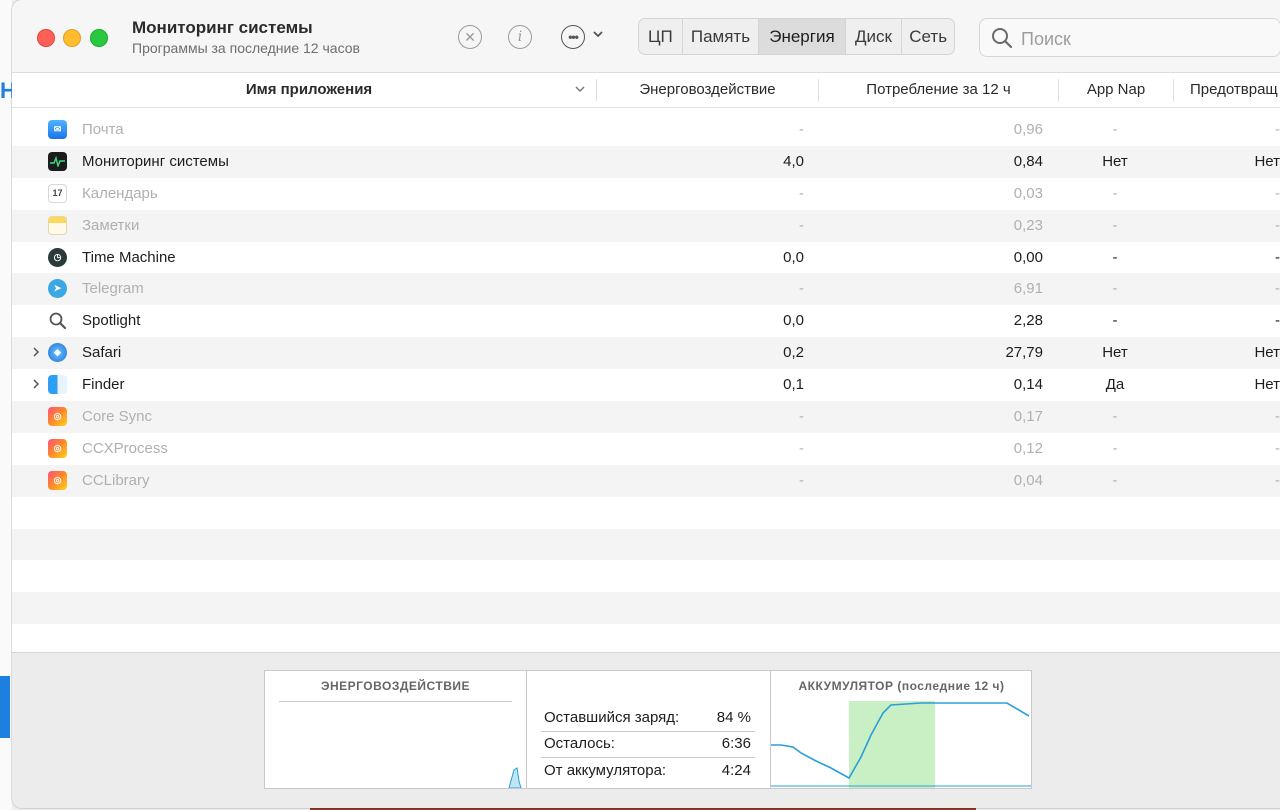 This screenshot has width=1280, height=810. I want to click on tab-disk: Диск, so click(874, 36).